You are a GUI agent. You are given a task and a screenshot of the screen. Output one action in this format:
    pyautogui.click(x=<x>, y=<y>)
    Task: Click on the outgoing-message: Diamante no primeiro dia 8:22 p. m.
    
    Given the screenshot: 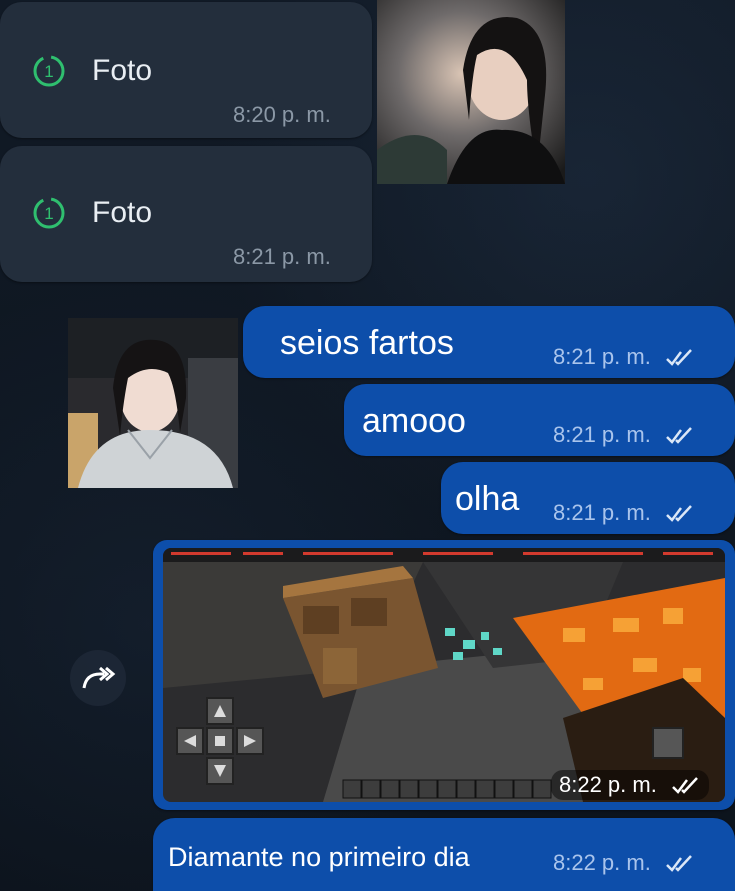 What is the action you would take?
    pyautogui.click(x=444, y=854)
    